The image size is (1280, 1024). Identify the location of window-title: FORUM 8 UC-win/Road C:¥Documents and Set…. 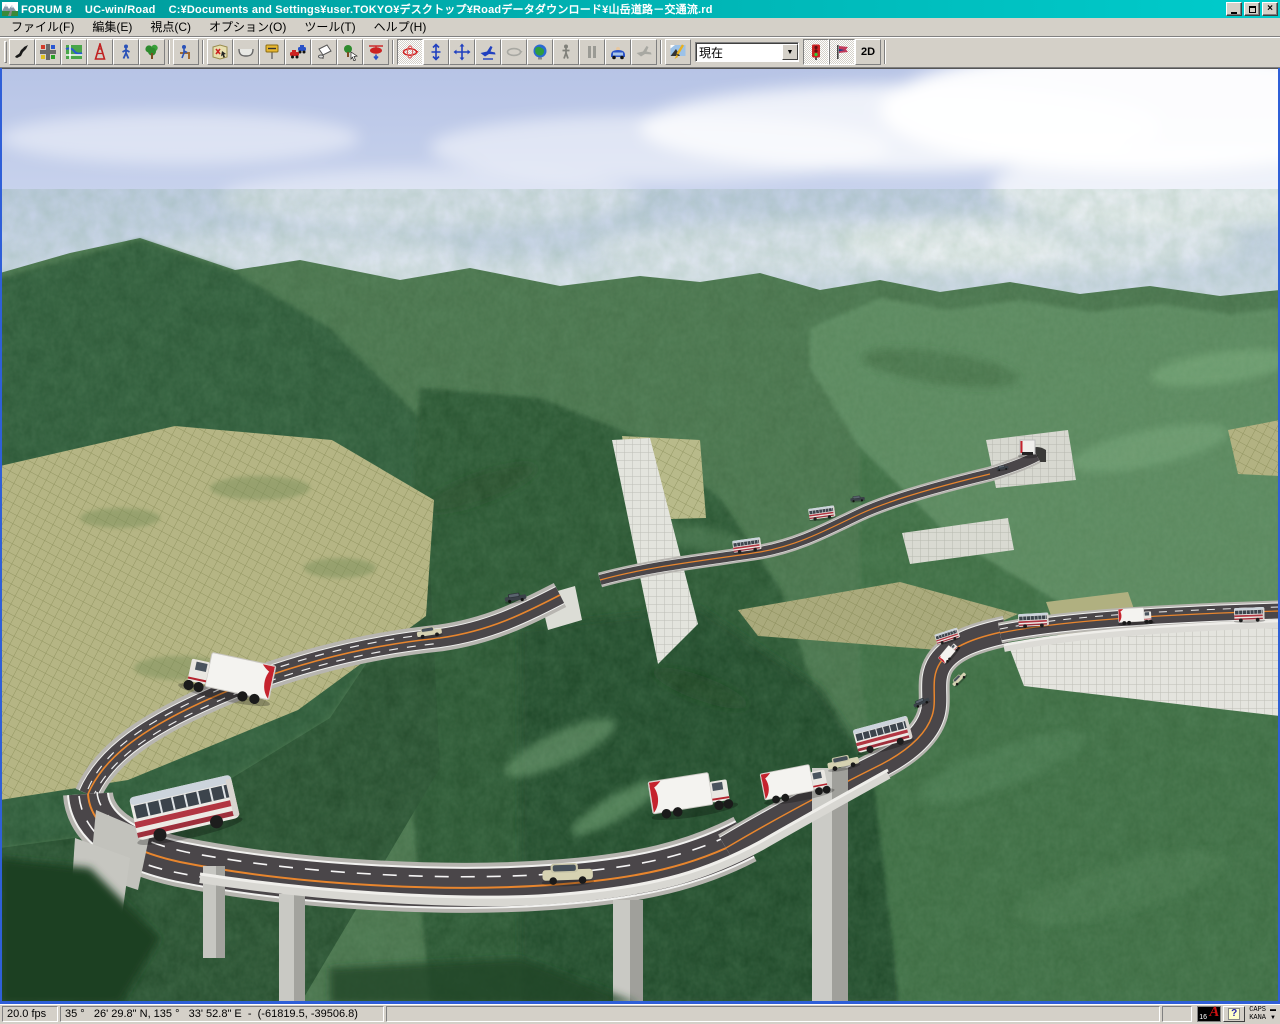
(367, 10).